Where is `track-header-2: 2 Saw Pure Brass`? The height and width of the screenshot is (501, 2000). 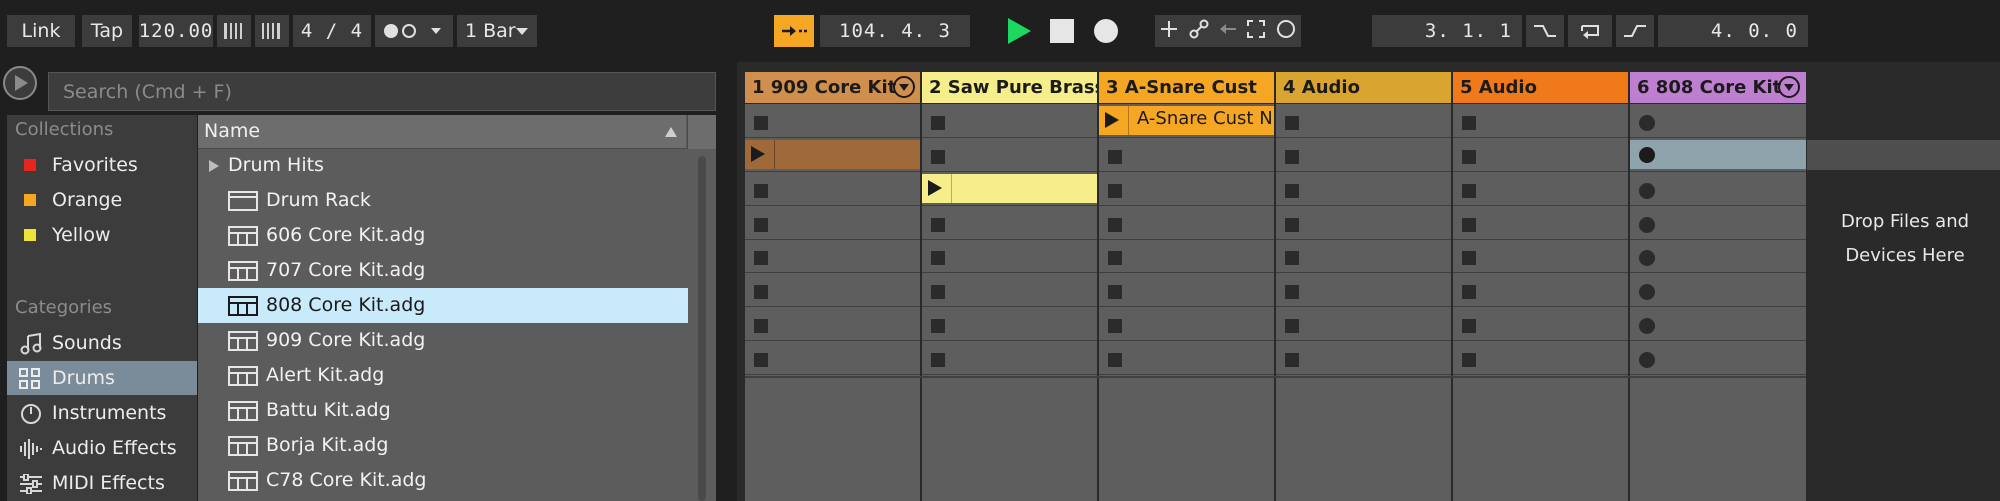
track-header-2: 2 Saw Pure Brass is located at coordinates (1009, 87).